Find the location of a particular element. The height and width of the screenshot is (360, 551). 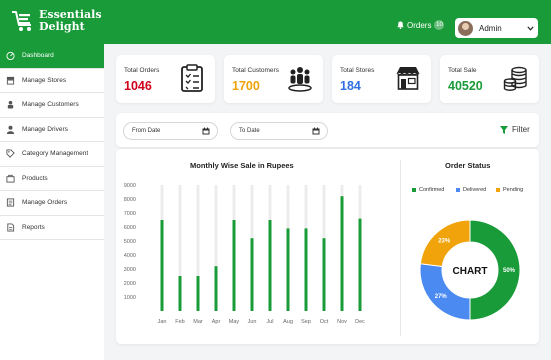

top-bar: Essentials Delight Orders 10 Admin is located at coordinates (275, 22).